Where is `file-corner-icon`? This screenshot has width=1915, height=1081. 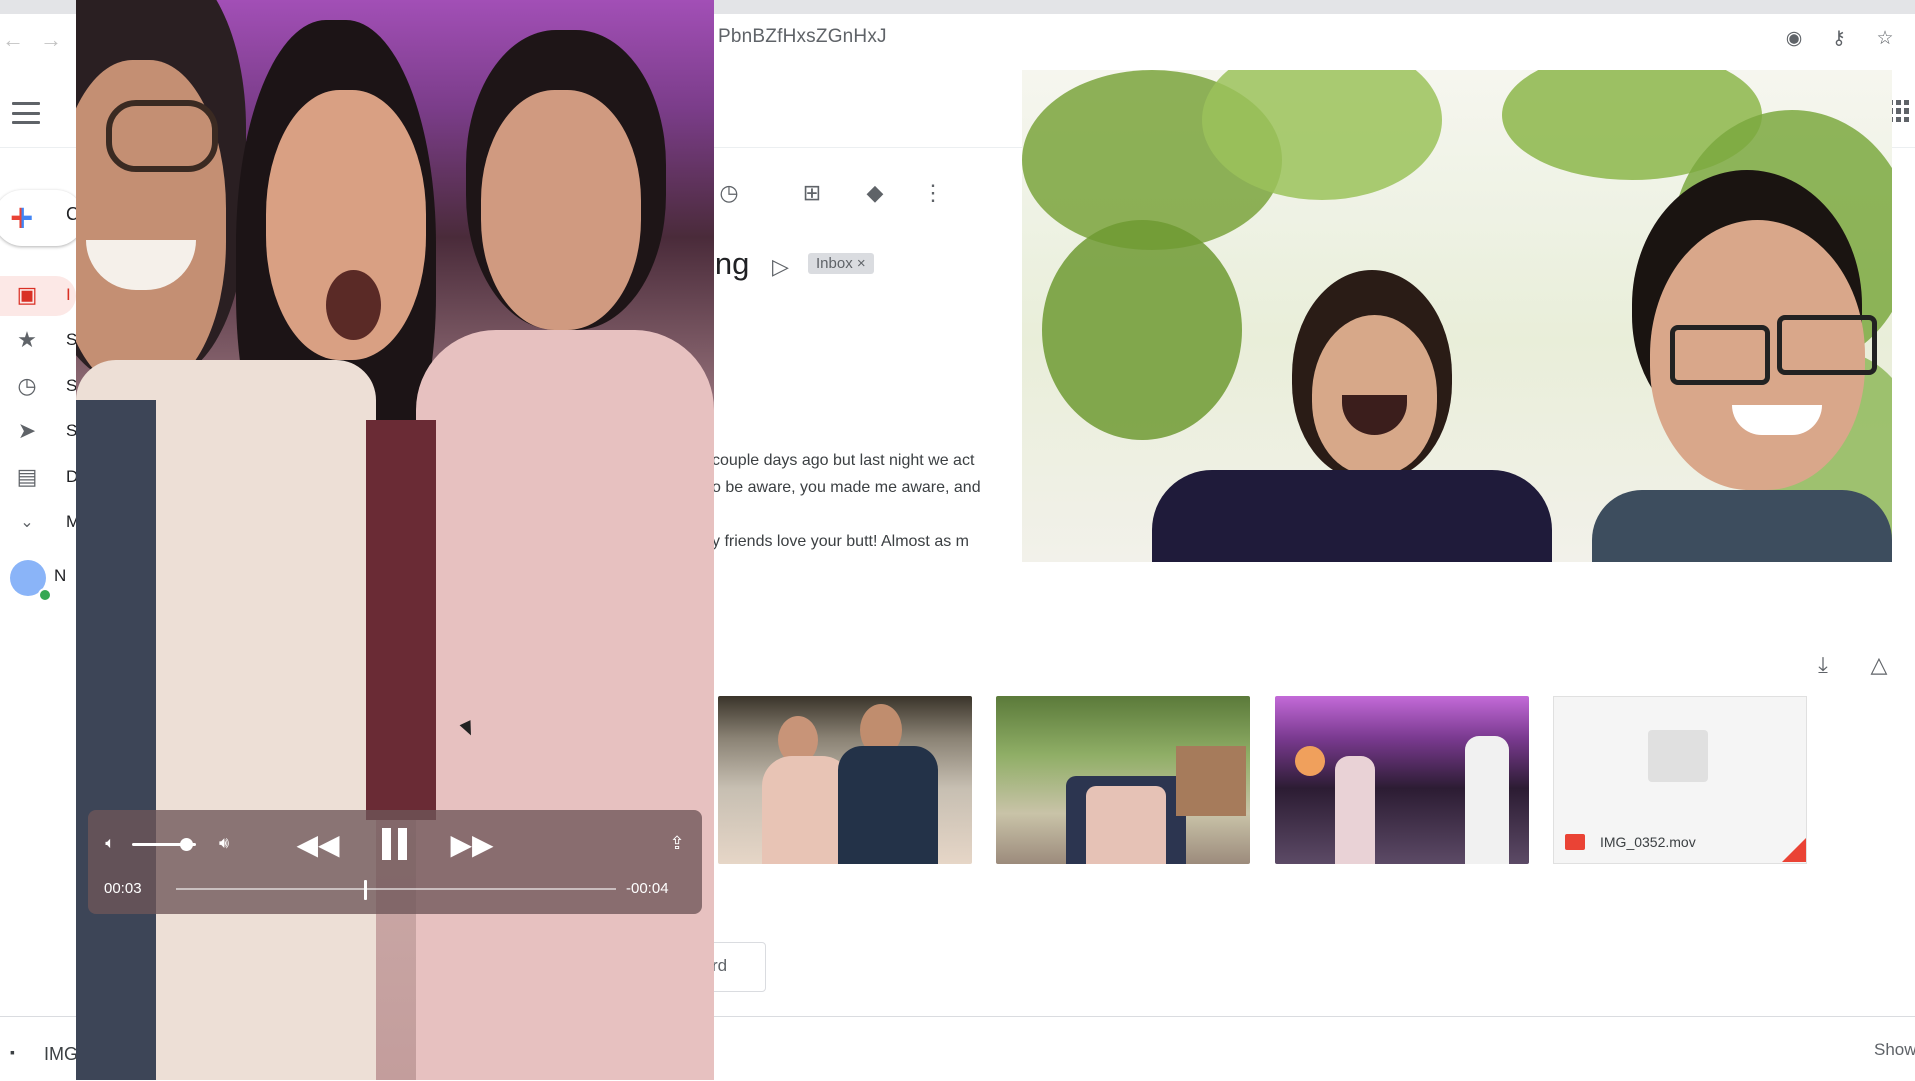 file-corner-icon is located at coordinates (1794, 850).